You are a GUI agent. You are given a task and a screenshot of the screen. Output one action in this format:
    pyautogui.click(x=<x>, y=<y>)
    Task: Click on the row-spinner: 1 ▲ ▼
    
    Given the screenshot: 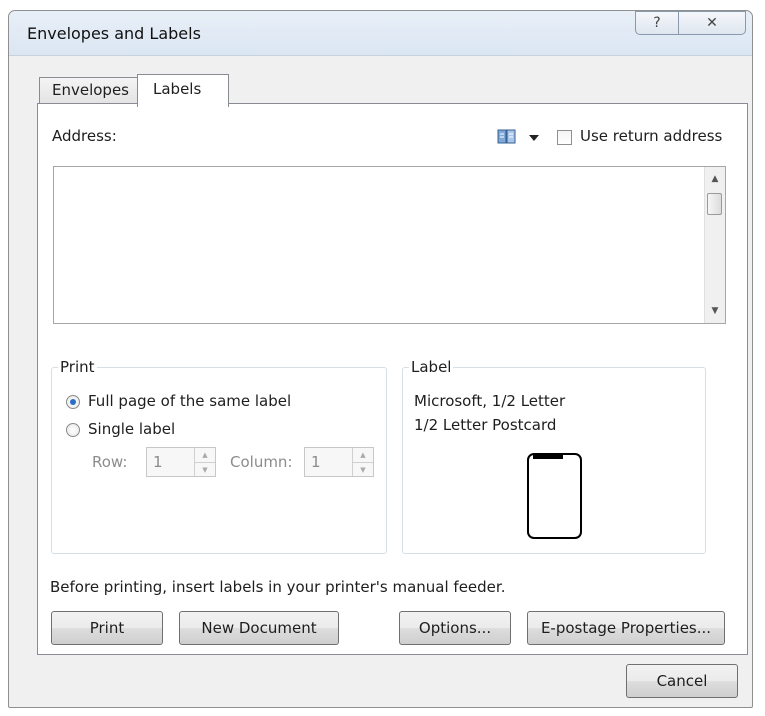 What is the action you would take?
    pyautogui.click(x=181, y=462)
    